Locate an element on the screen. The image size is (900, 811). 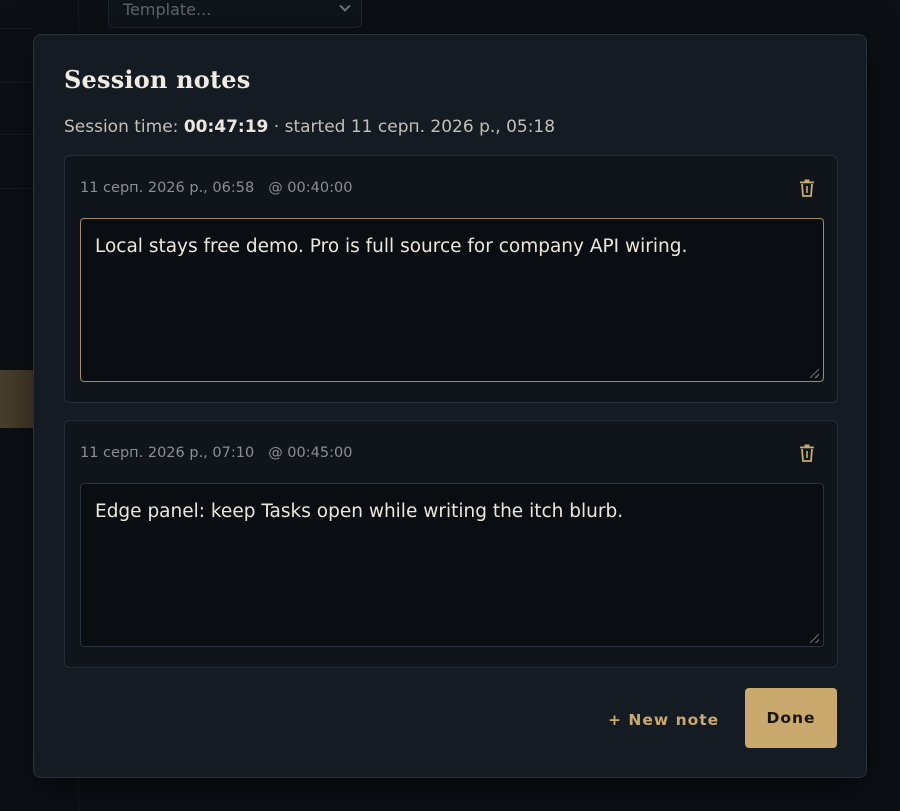
note-date: 11 серп. 2026 р., 06:58 is located at coordinates (167, 188).